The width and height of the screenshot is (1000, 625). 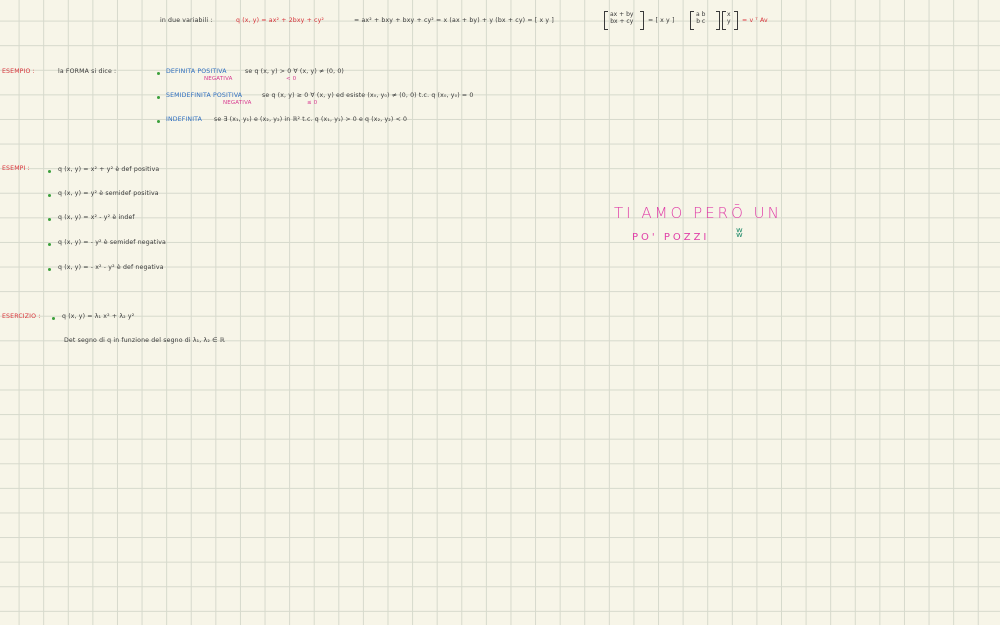 What do you see at coordinates (692, 20) in the screenshot?
I see `matrix-left-bracket` at bounding box center [692, 20].